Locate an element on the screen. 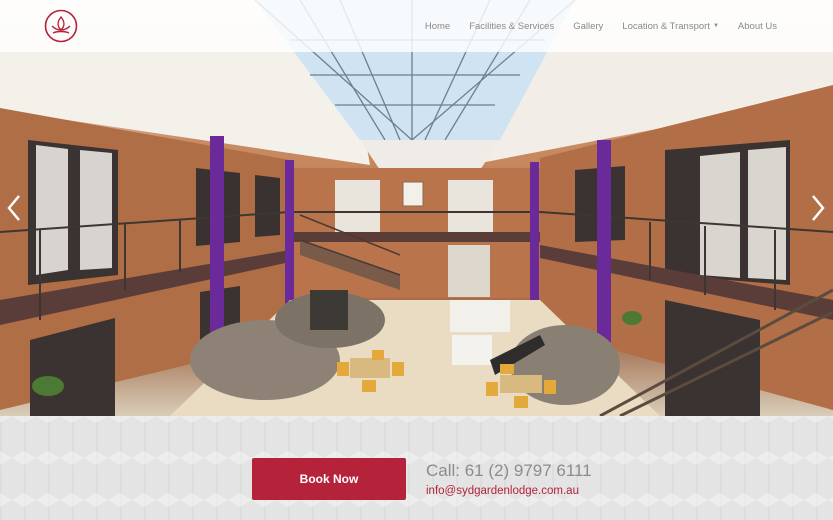 Image resolution: width=833 pixels, height=520 pixels. nav-item-label: Home is located at coordinates (437, 26).